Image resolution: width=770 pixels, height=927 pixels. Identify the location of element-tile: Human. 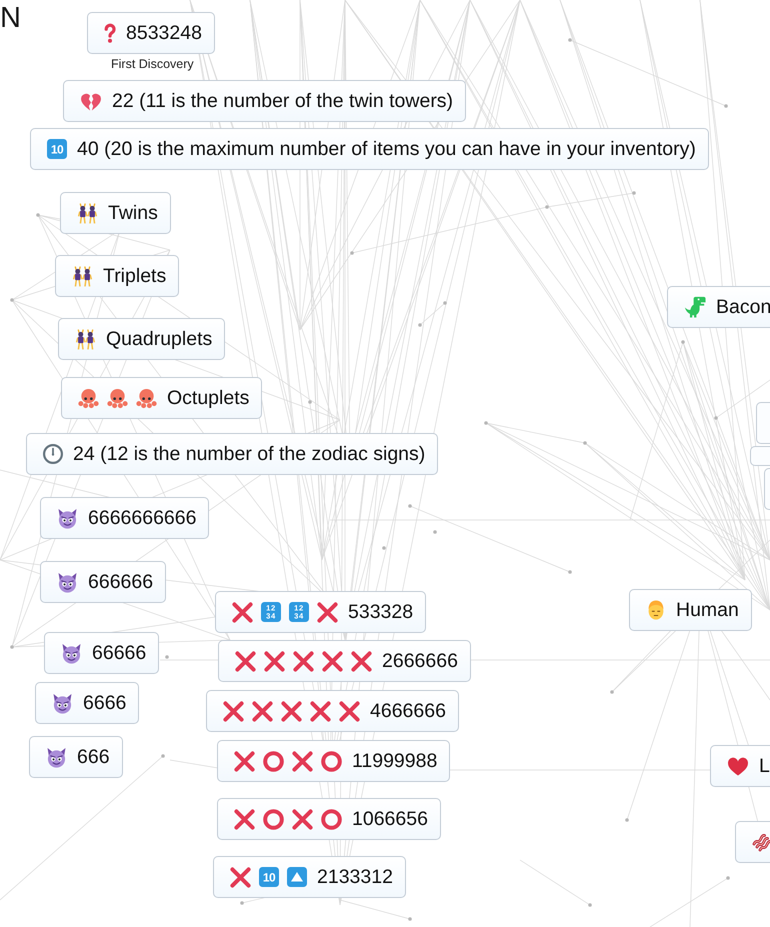
(690, 610).